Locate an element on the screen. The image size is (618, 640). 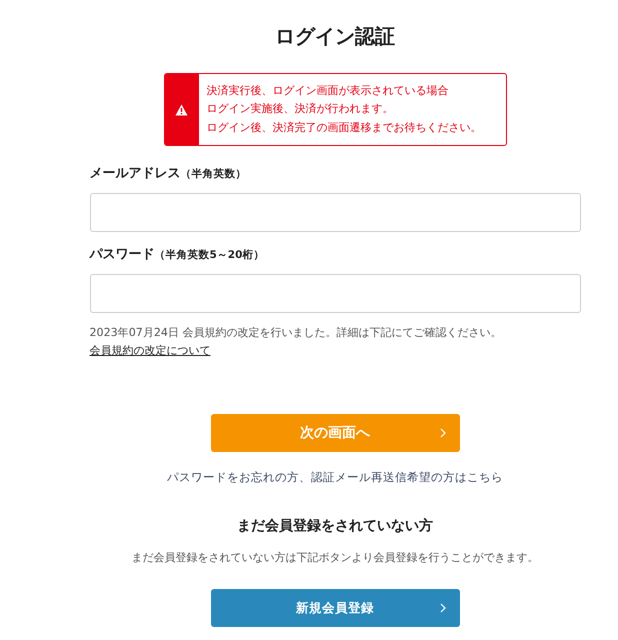
alert-message: ログイン後、決済完了の画面遷移までお待ちください。 is located at coordinates (344, 128).